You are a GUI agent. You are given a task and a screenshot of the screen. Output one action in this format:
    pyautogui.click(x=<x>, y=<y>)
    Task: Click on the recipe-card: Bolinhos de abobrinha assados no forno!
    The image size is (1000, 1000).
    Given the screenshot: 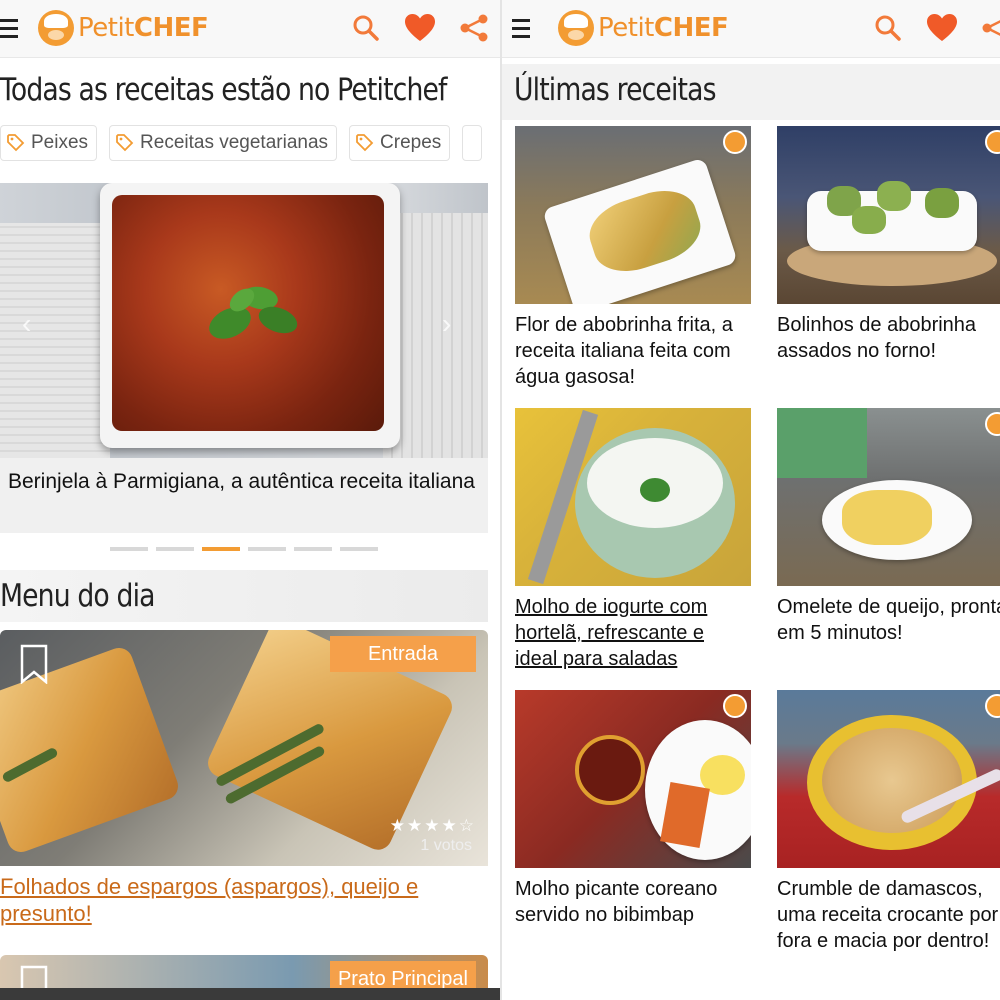 What is the action you would take?
    pyautogui.click(x=888, y=261)
    